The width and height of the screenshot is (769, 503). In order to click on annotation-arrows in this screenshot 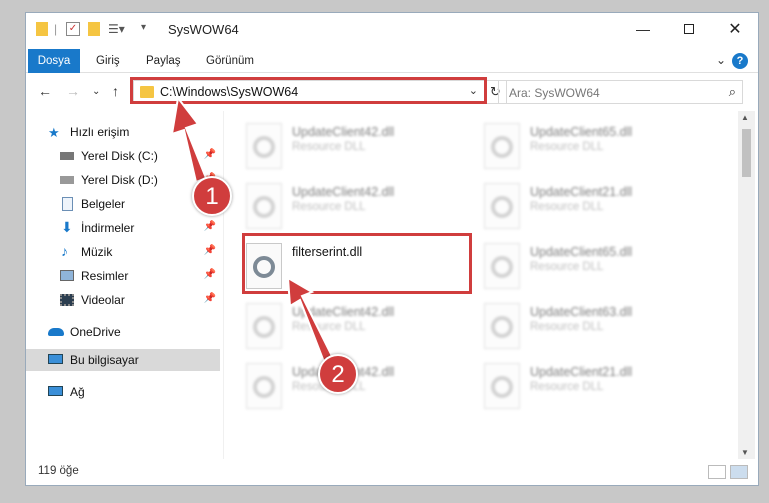, I will do `click(252, 229)`.